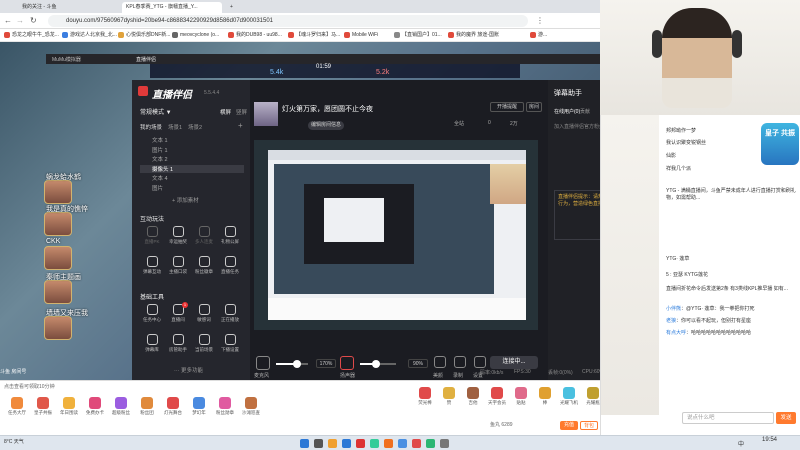 This screenshot has height=450, width=800. I want to click on gift-item: 光耀瓶, so click(593, 396).